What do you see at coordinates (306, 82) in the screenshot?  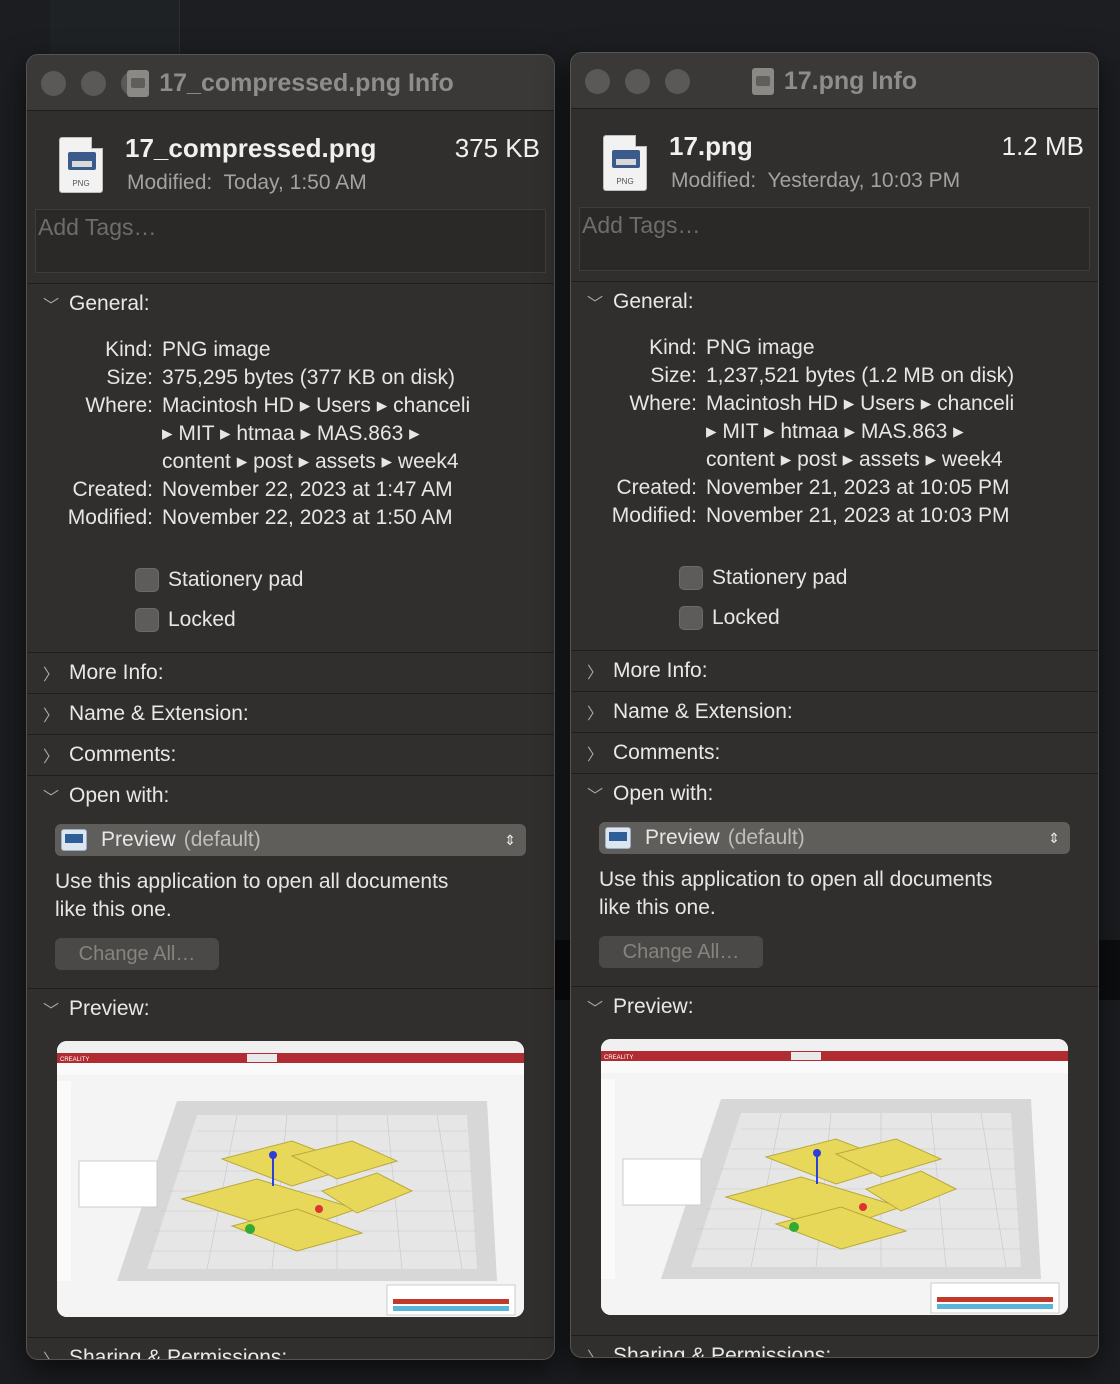 I see `window-title: 17_compressed.png Info` at bounding box center [306, 82].